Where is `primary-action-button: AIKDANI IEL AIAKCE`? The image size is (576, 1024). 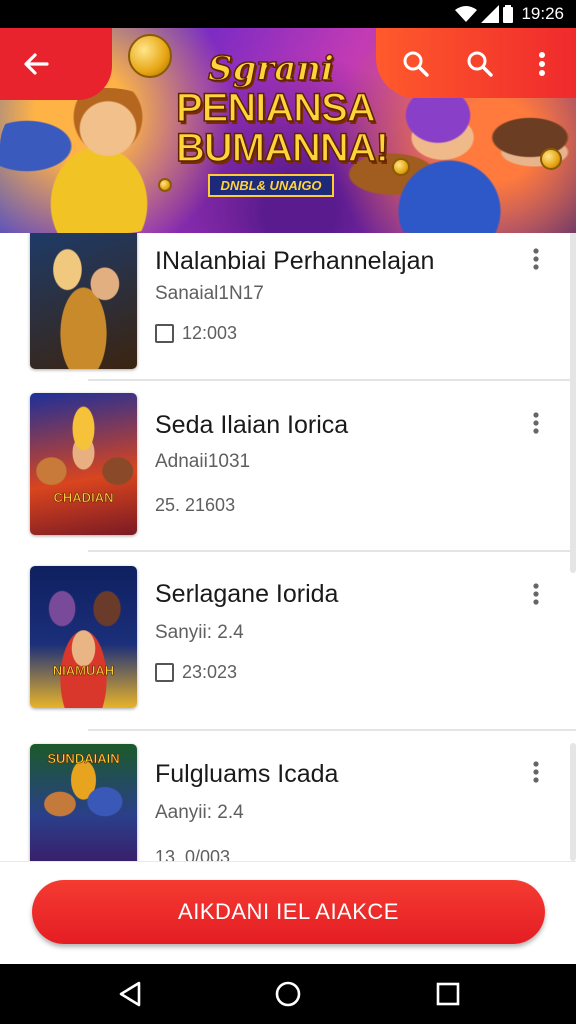 primary-action-button: AIKDANI IEL AIAKCE is located at coordinates (288, 912).